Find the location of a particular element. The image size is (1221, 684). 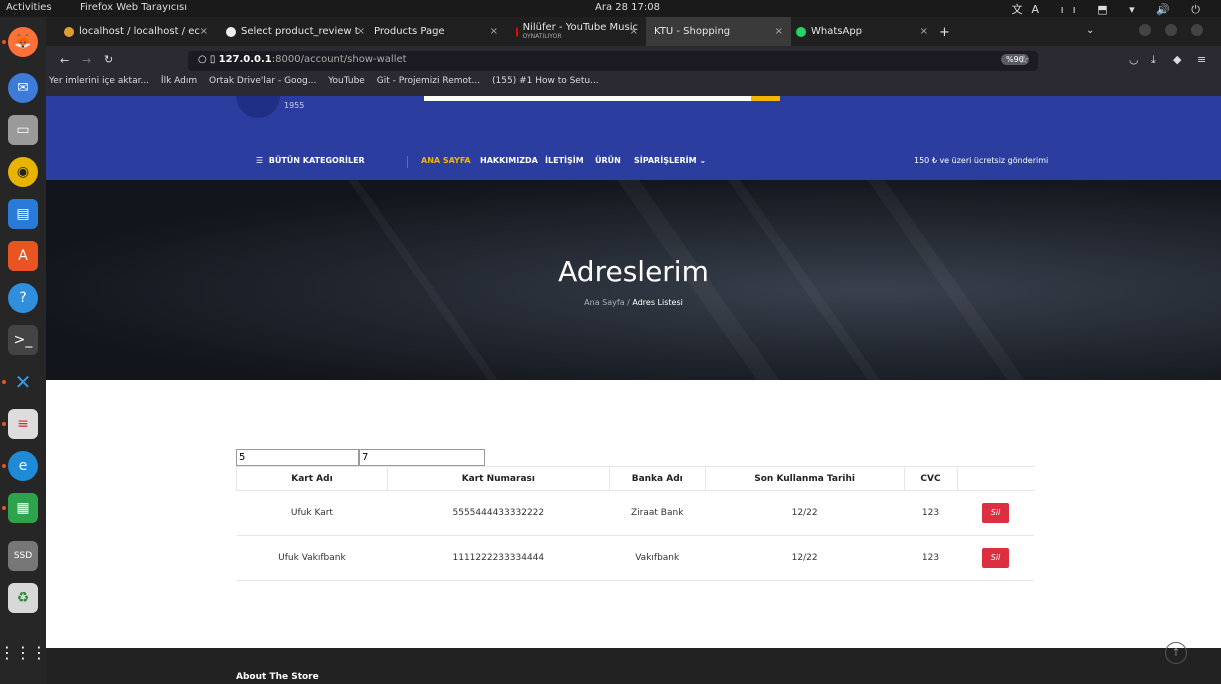

search-input is located at coordinates (602, 98).